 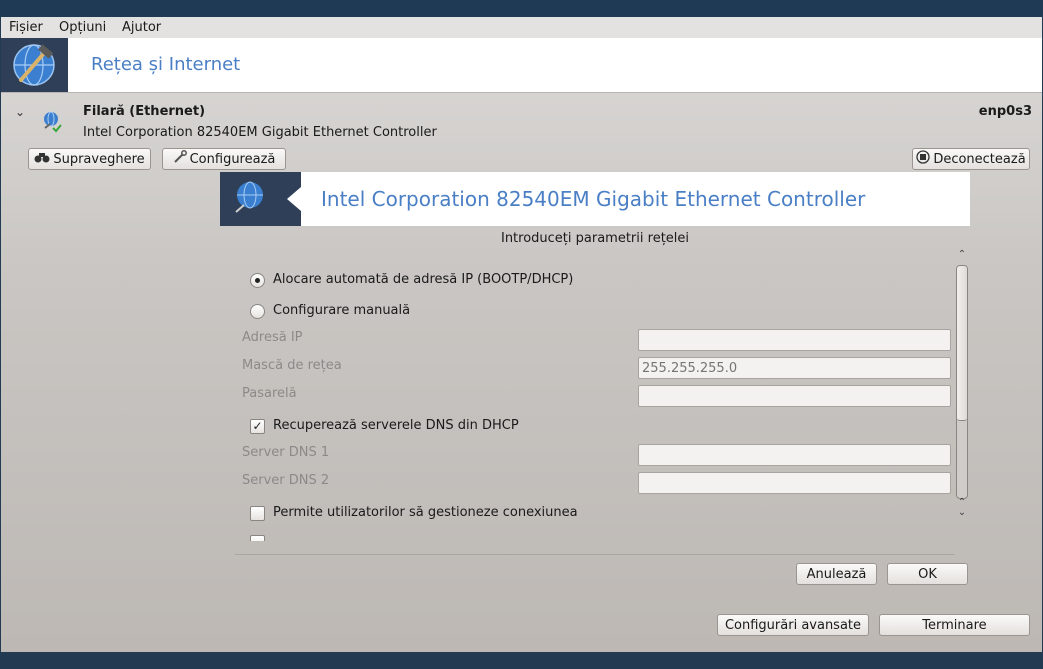 I want to click on dns-dhcp-label: Recuperează serverele DNS din DHCP, so click(x=396, y=425).